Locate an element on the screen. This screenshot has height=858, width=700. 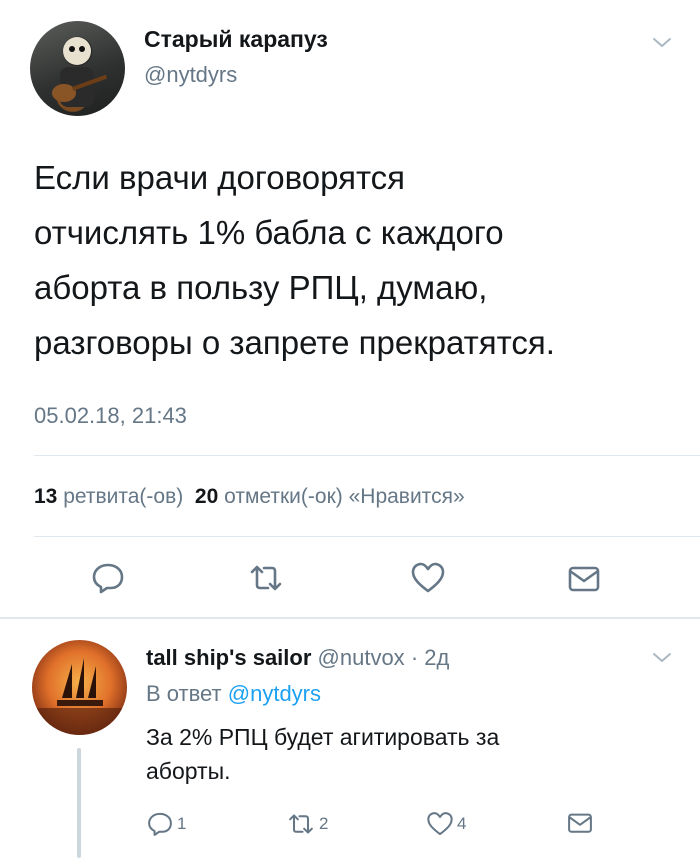
retweet-count: 2 is located at coordinates (324, 823).